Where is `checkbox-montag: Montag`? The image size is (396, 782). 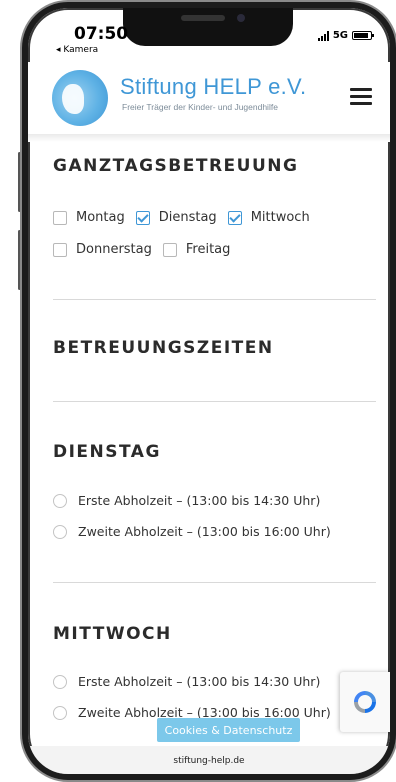 checkbox-montag: Montag is located at coordinates (89, 217).